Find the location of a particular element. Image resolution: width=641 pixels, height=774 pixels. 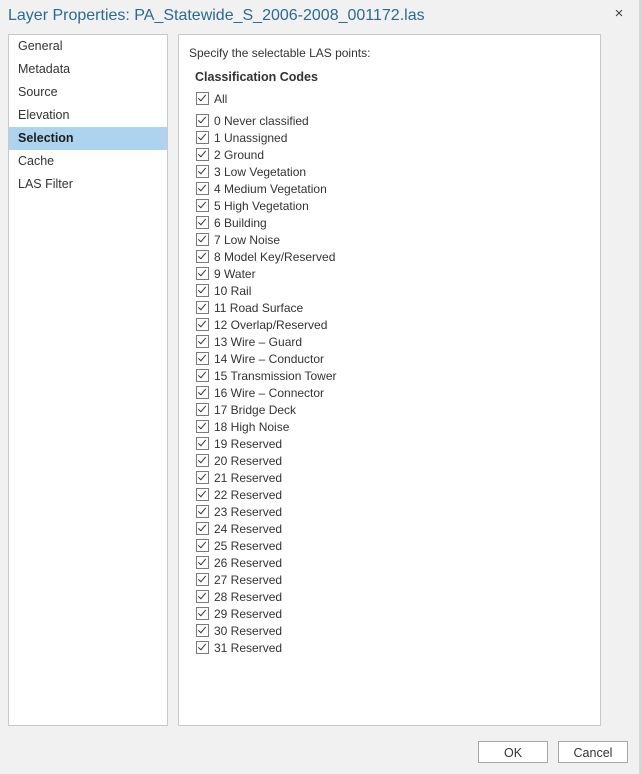

checkbox-label: 17 Bridge Deck is located at coordinates (255, 409).